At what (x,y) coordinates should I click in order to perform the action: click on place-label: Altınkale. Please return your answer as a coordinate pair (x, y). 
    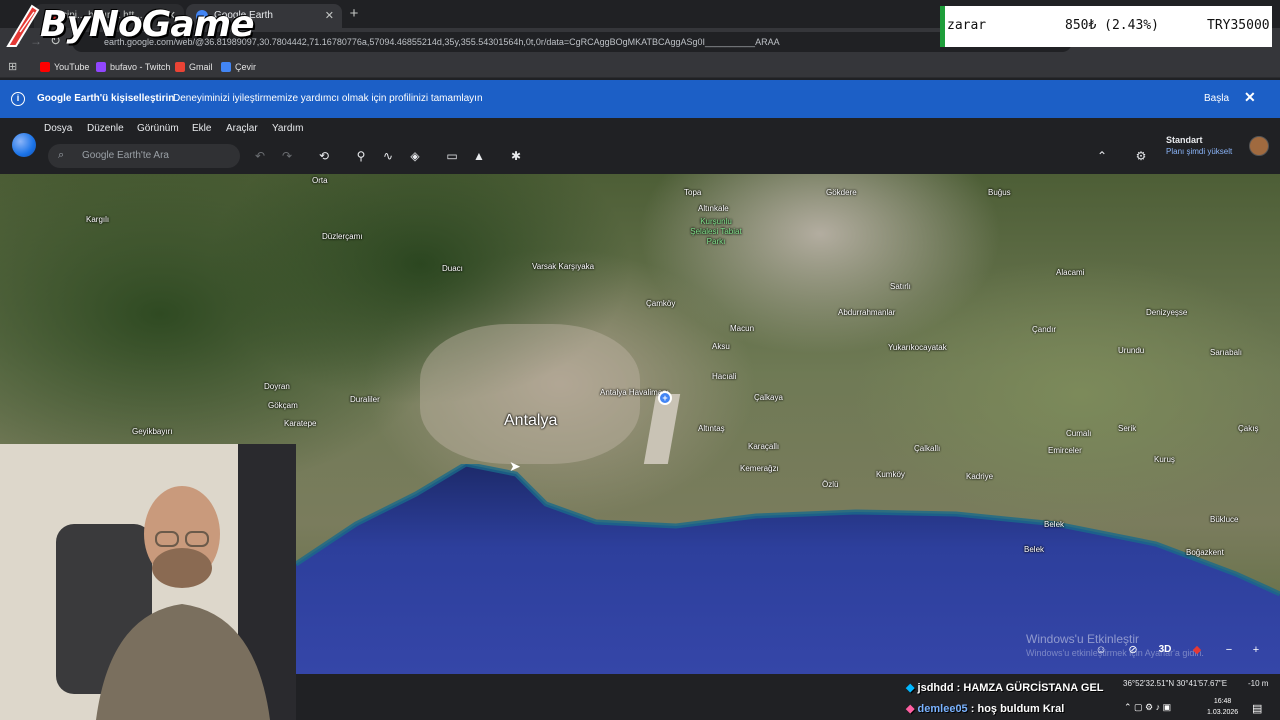
    Looking at the image, I should click on (713, 208).